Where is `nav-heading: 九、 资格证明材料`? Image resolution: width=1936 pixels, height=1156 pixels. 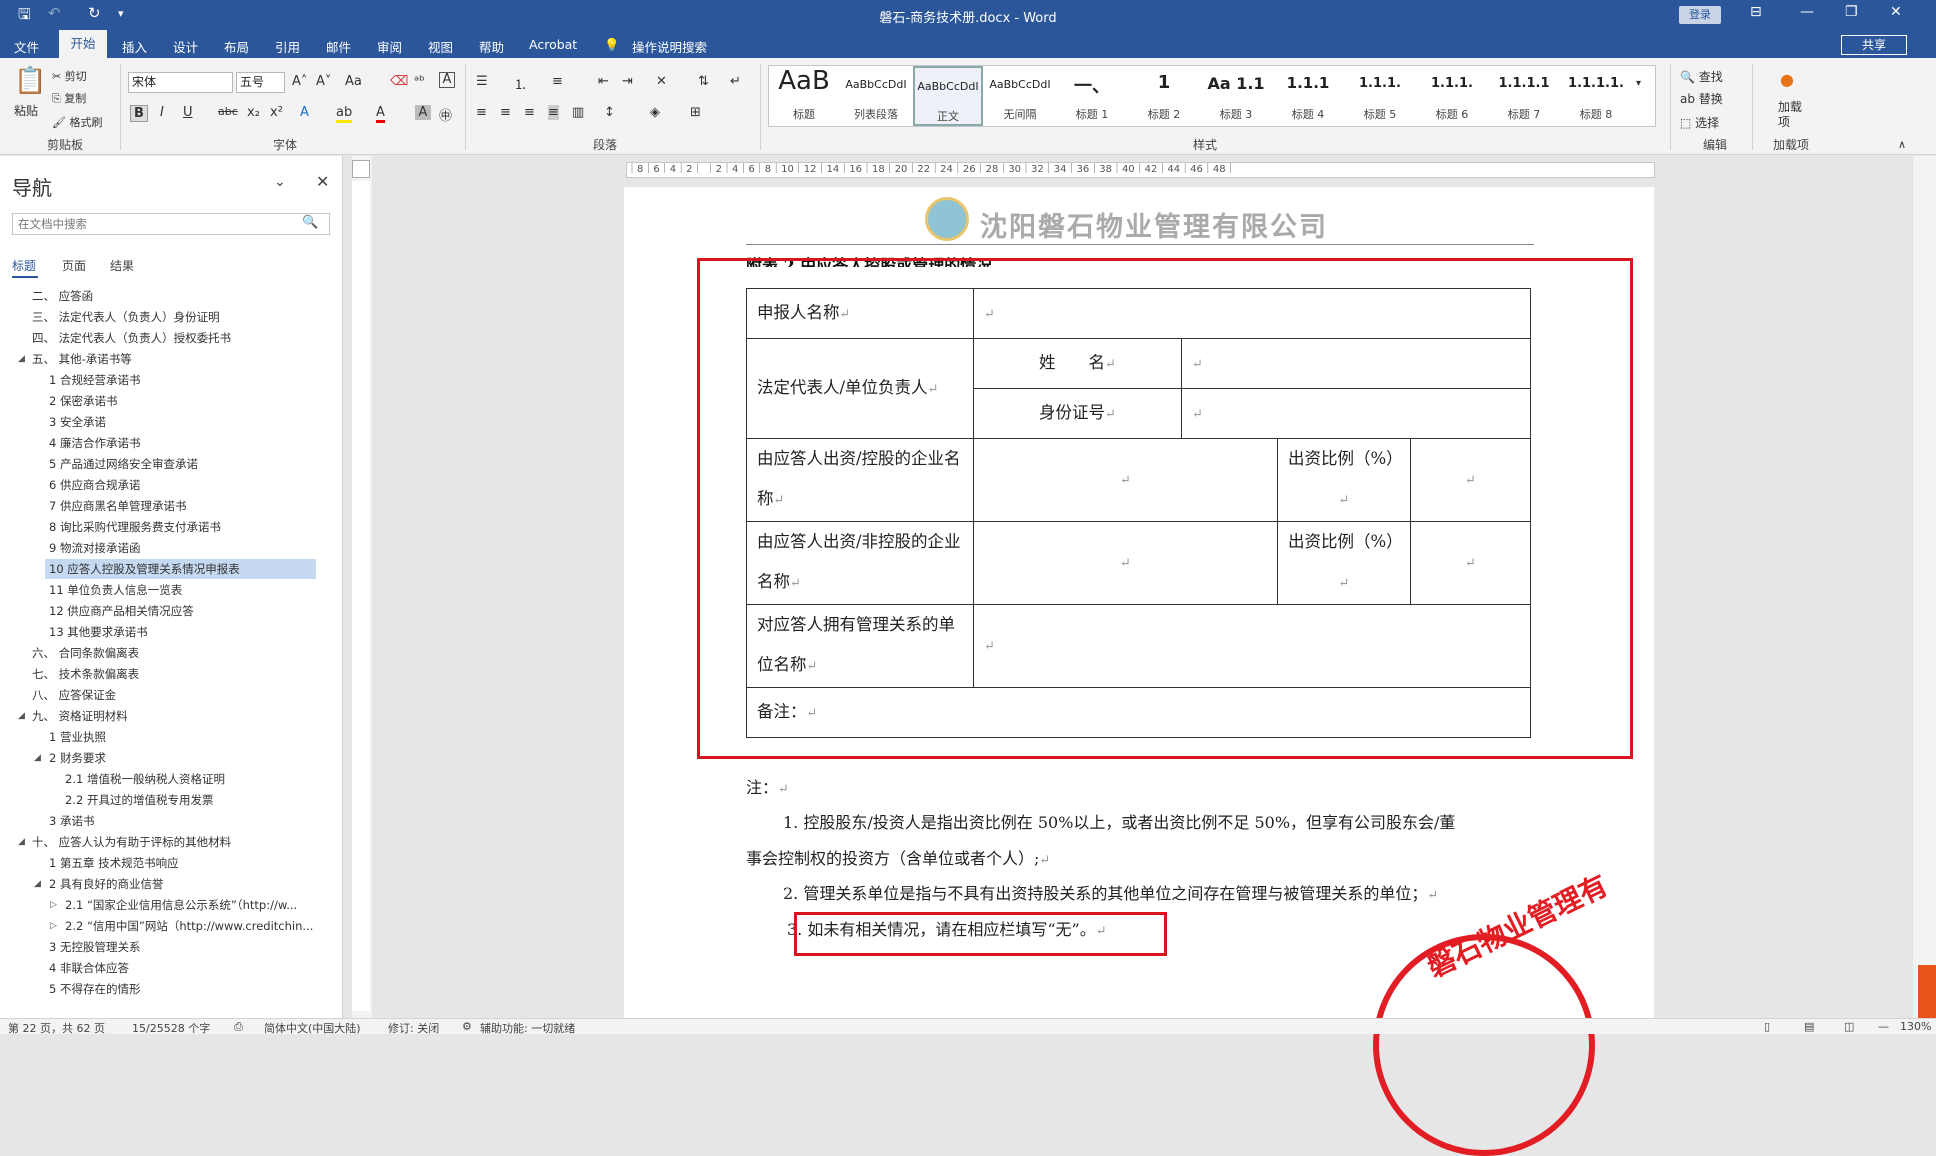 nav-heading: 九、 资格证明材料 is located at coordinates (80, 716).